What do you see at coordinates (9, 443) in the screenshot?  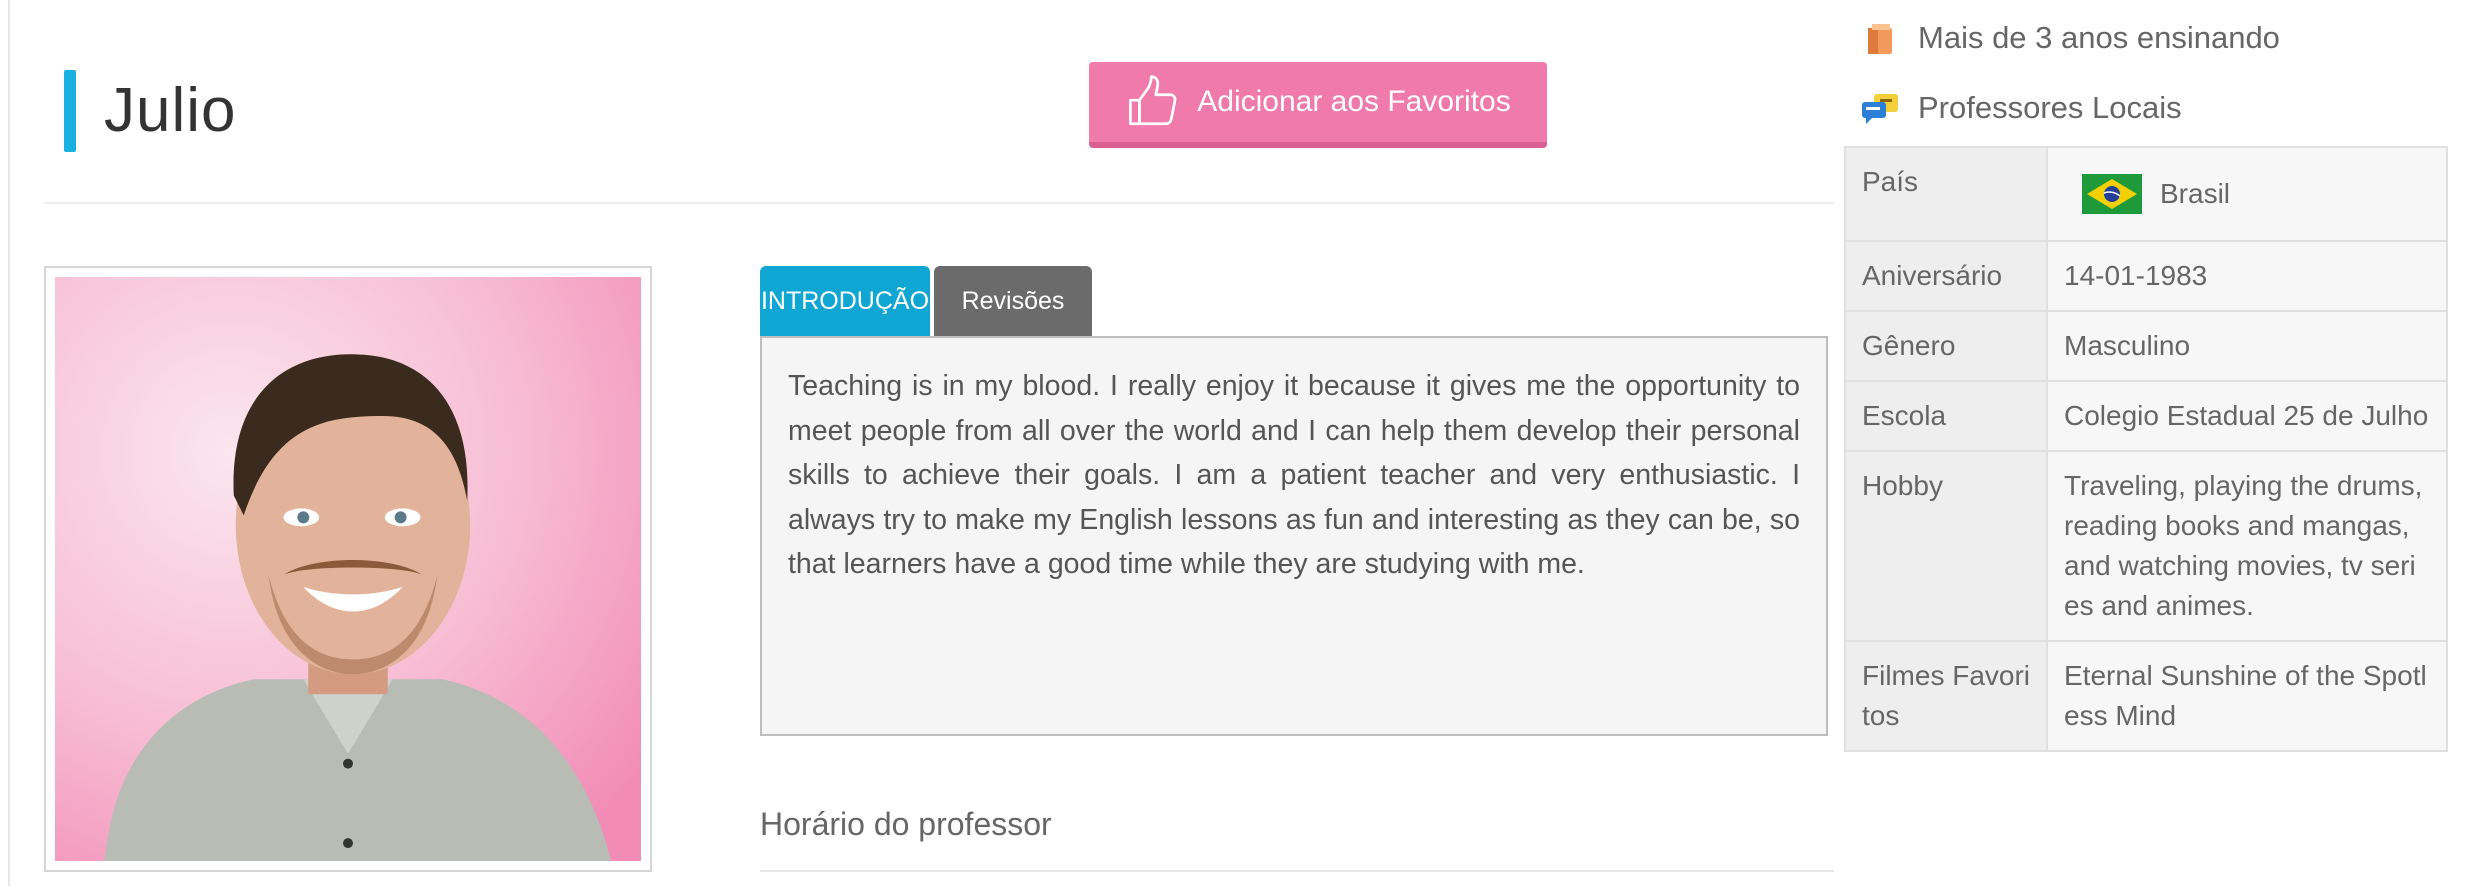 I see `left-border` at bounding box center [9, 443].